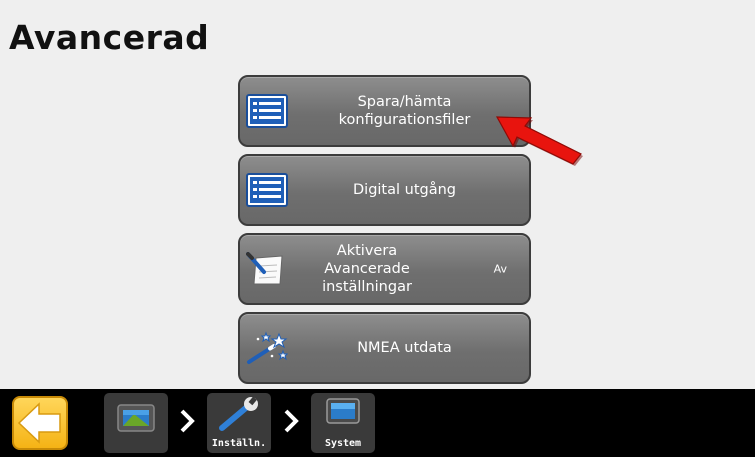  Describe the element at coordinates (136, 418) in the screenshot. I see `display-terminal-icon` at that location.